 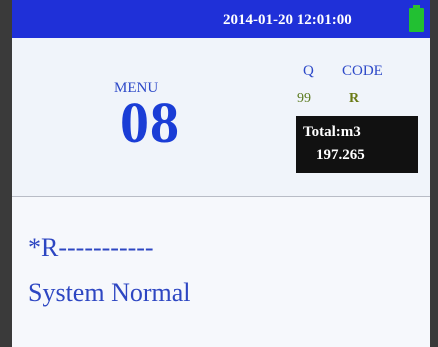 What do you see at coordinates (221, 19) in the screenshot?
I see `status-bar: 2014-01-20 12:01:00` at bounding box center [221, 19].